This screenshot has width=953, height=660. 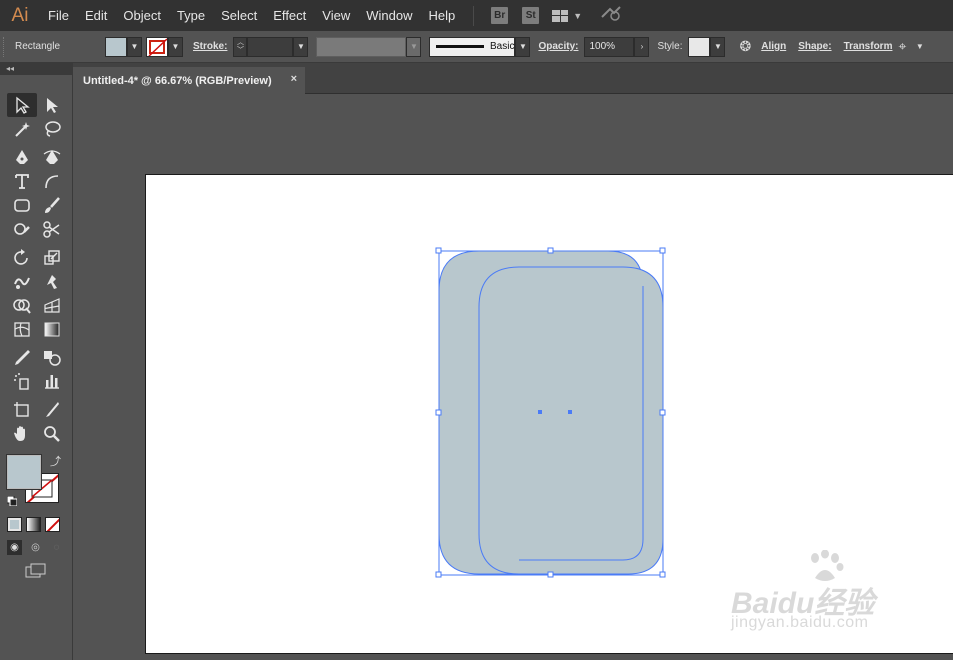 What do you see at coordinates (52, 524) in the screenshot?
I see `none-mode-button` at bounding box center [52, 524].